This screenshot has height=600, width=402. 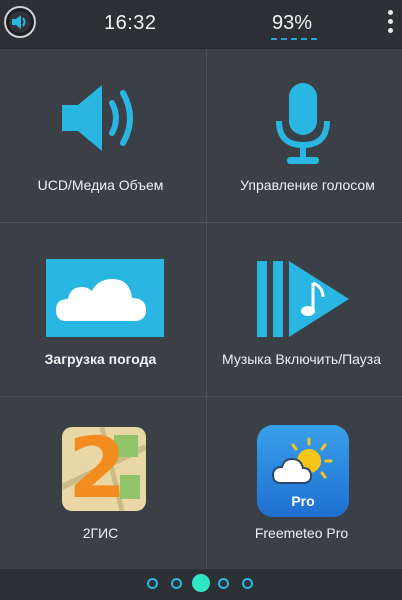 What do you see at coordinates (100, 533) in the screenshot?
I see `tile-label: 2ГИС` at bounding box center [100, 533].